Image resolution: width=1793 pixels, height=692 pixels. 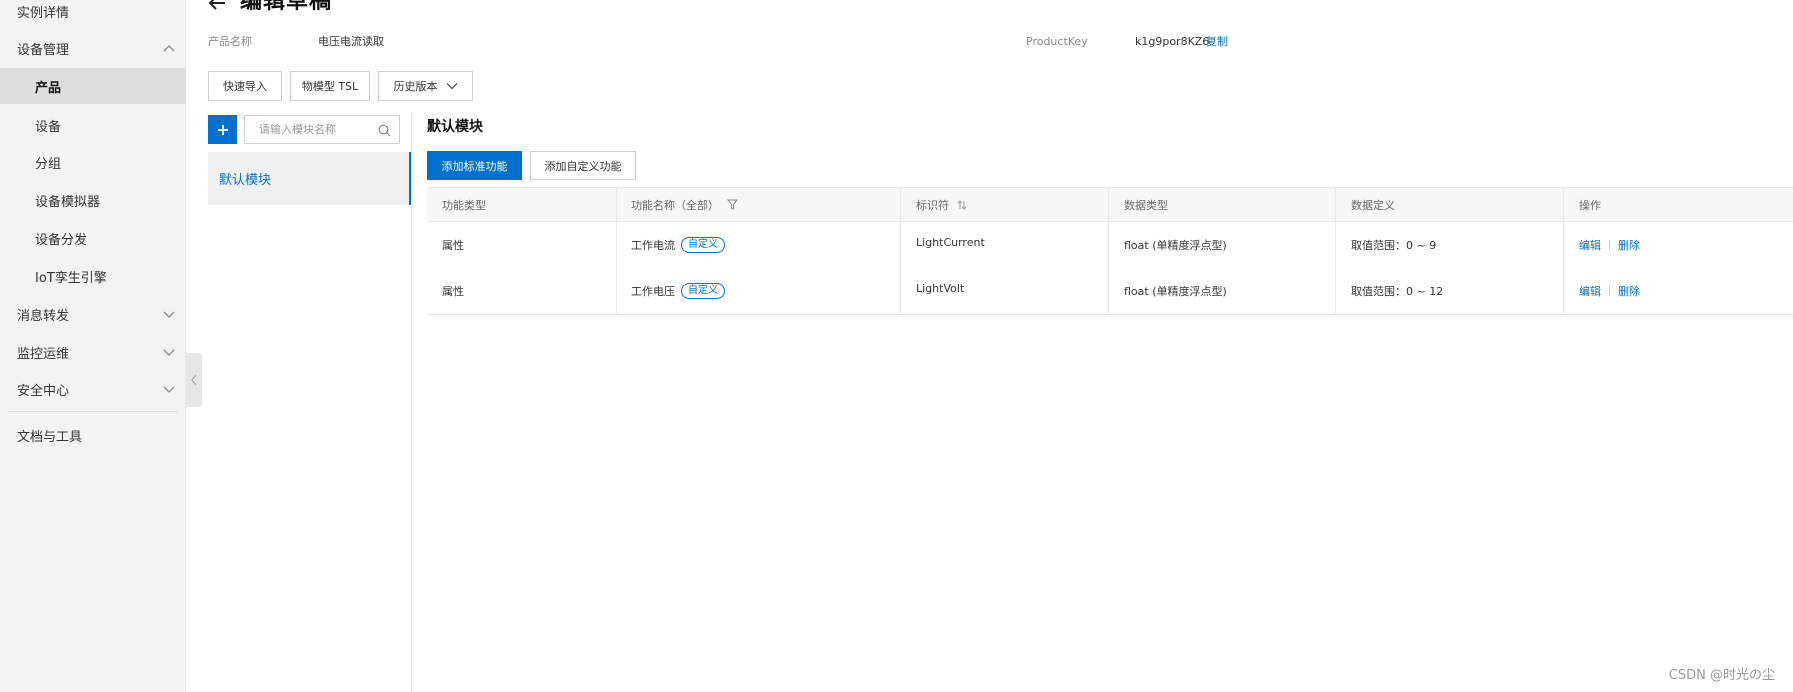 I want to click on sidebar-item-product: 产品, so click(x=93, y=86).